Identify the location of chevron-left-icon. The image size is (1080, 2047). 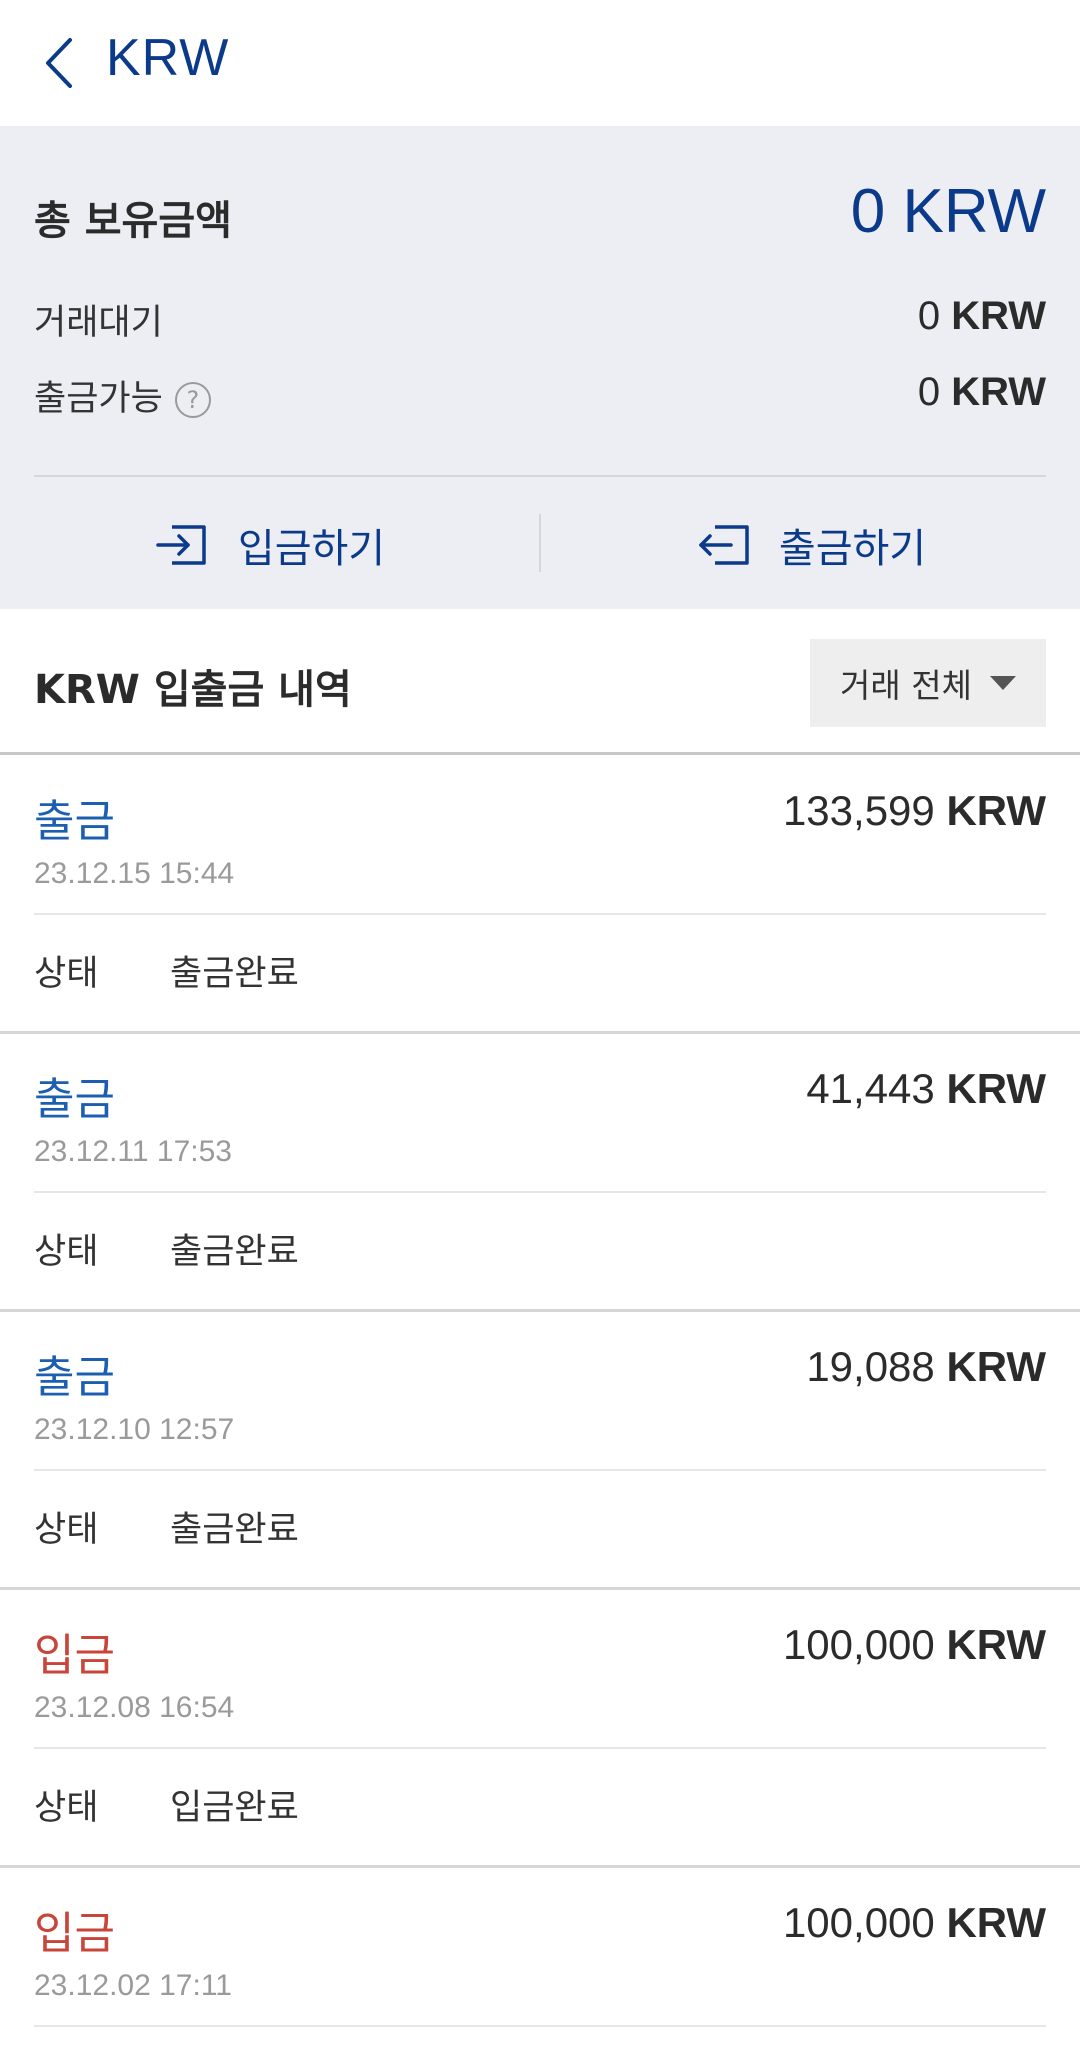
(59, 63).